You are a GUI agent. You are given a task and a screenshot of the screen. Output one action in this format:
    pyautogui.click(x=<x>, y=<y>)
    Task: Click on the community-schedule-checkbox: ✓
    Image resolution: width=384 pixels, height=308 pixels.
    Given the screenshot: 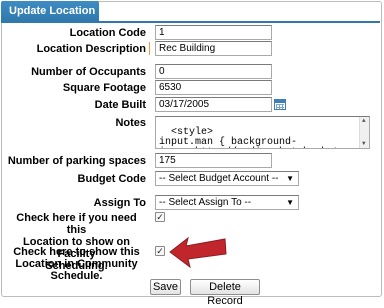 What is the action you would take?
    pyautogui.click(x=160, y=251)
    